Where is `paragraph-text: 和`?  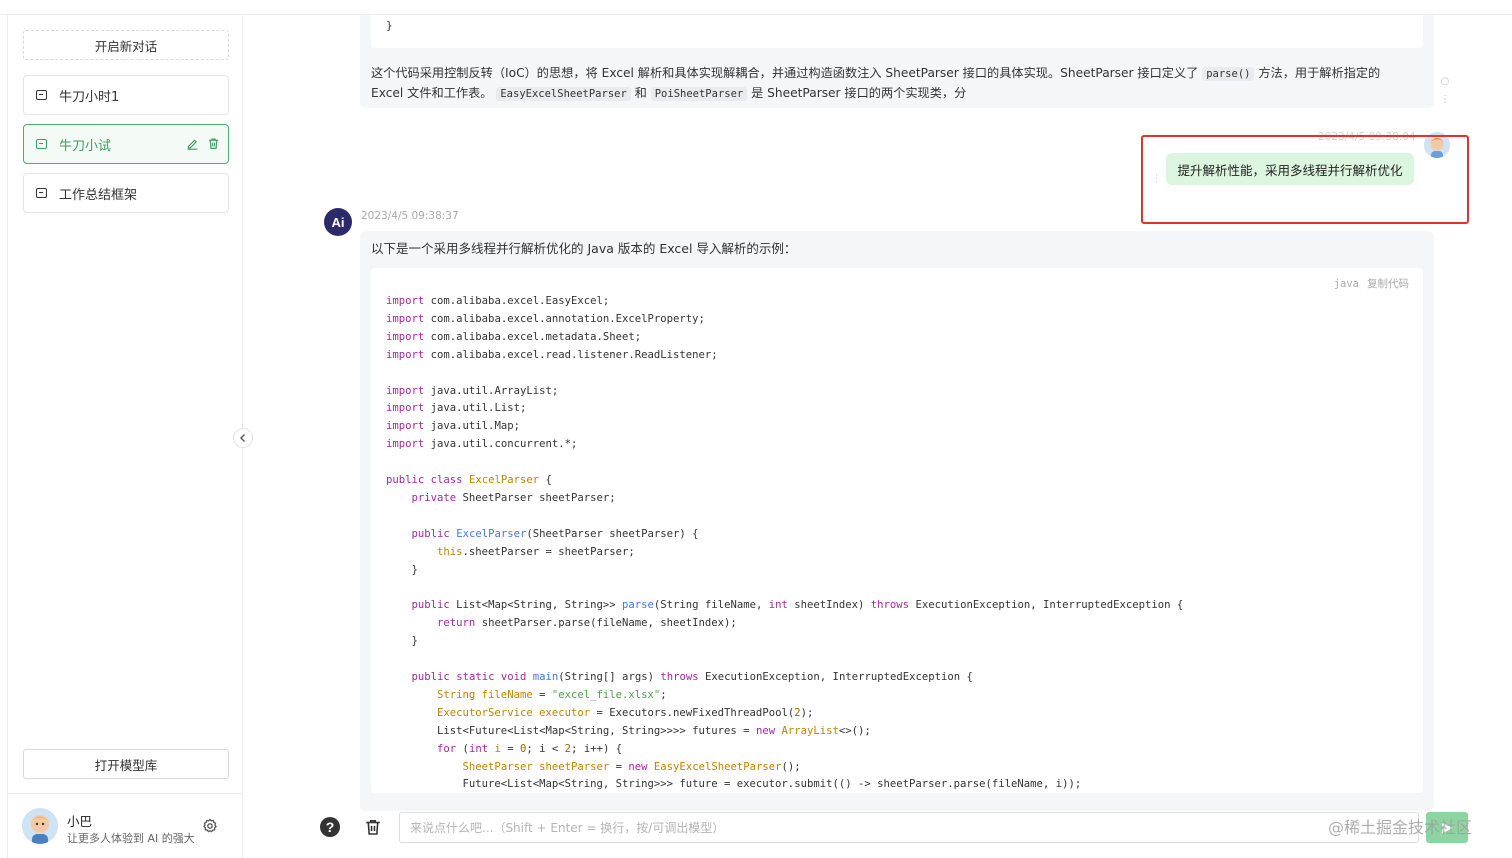
paragraph-text: 和 is located at coordinates (640, 93).